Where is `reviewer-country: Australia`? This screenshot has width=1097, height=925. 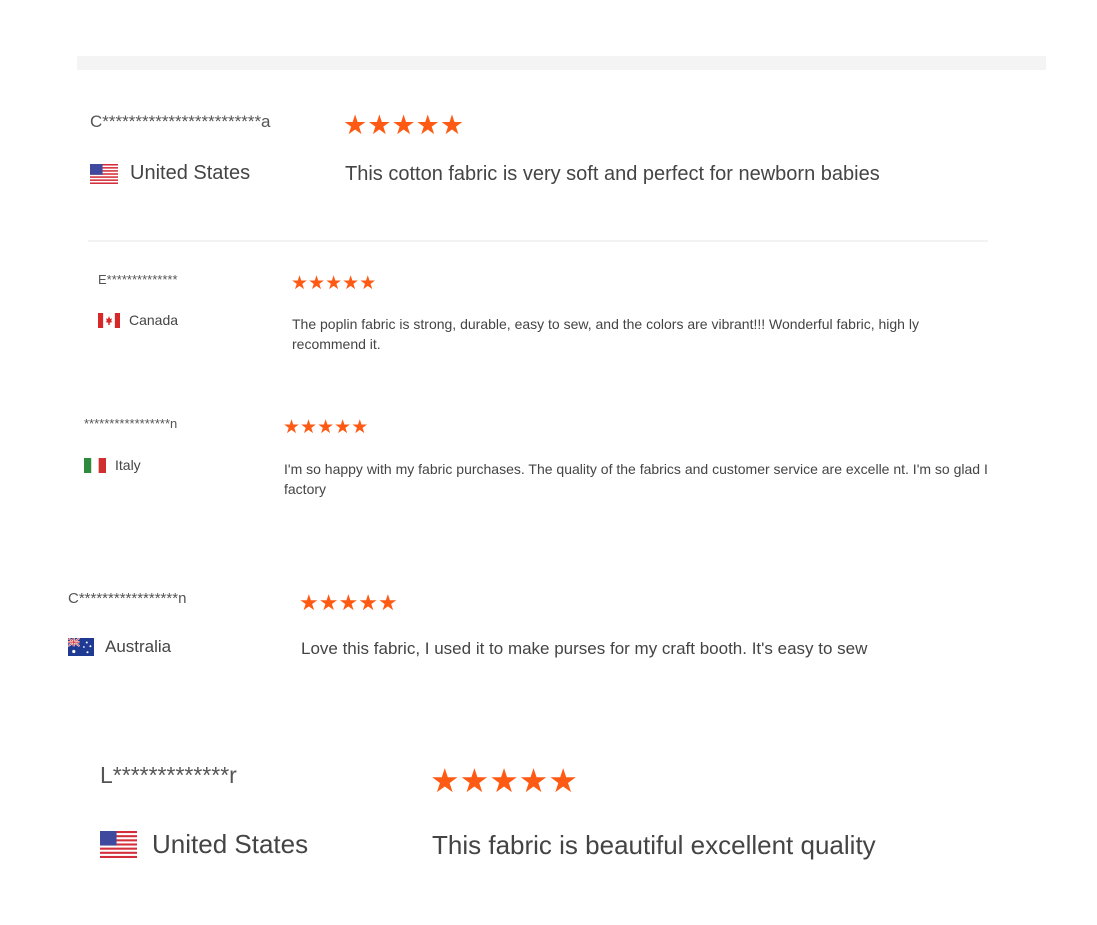
reviewer-country: Australia is located at coordinates (119, 647).